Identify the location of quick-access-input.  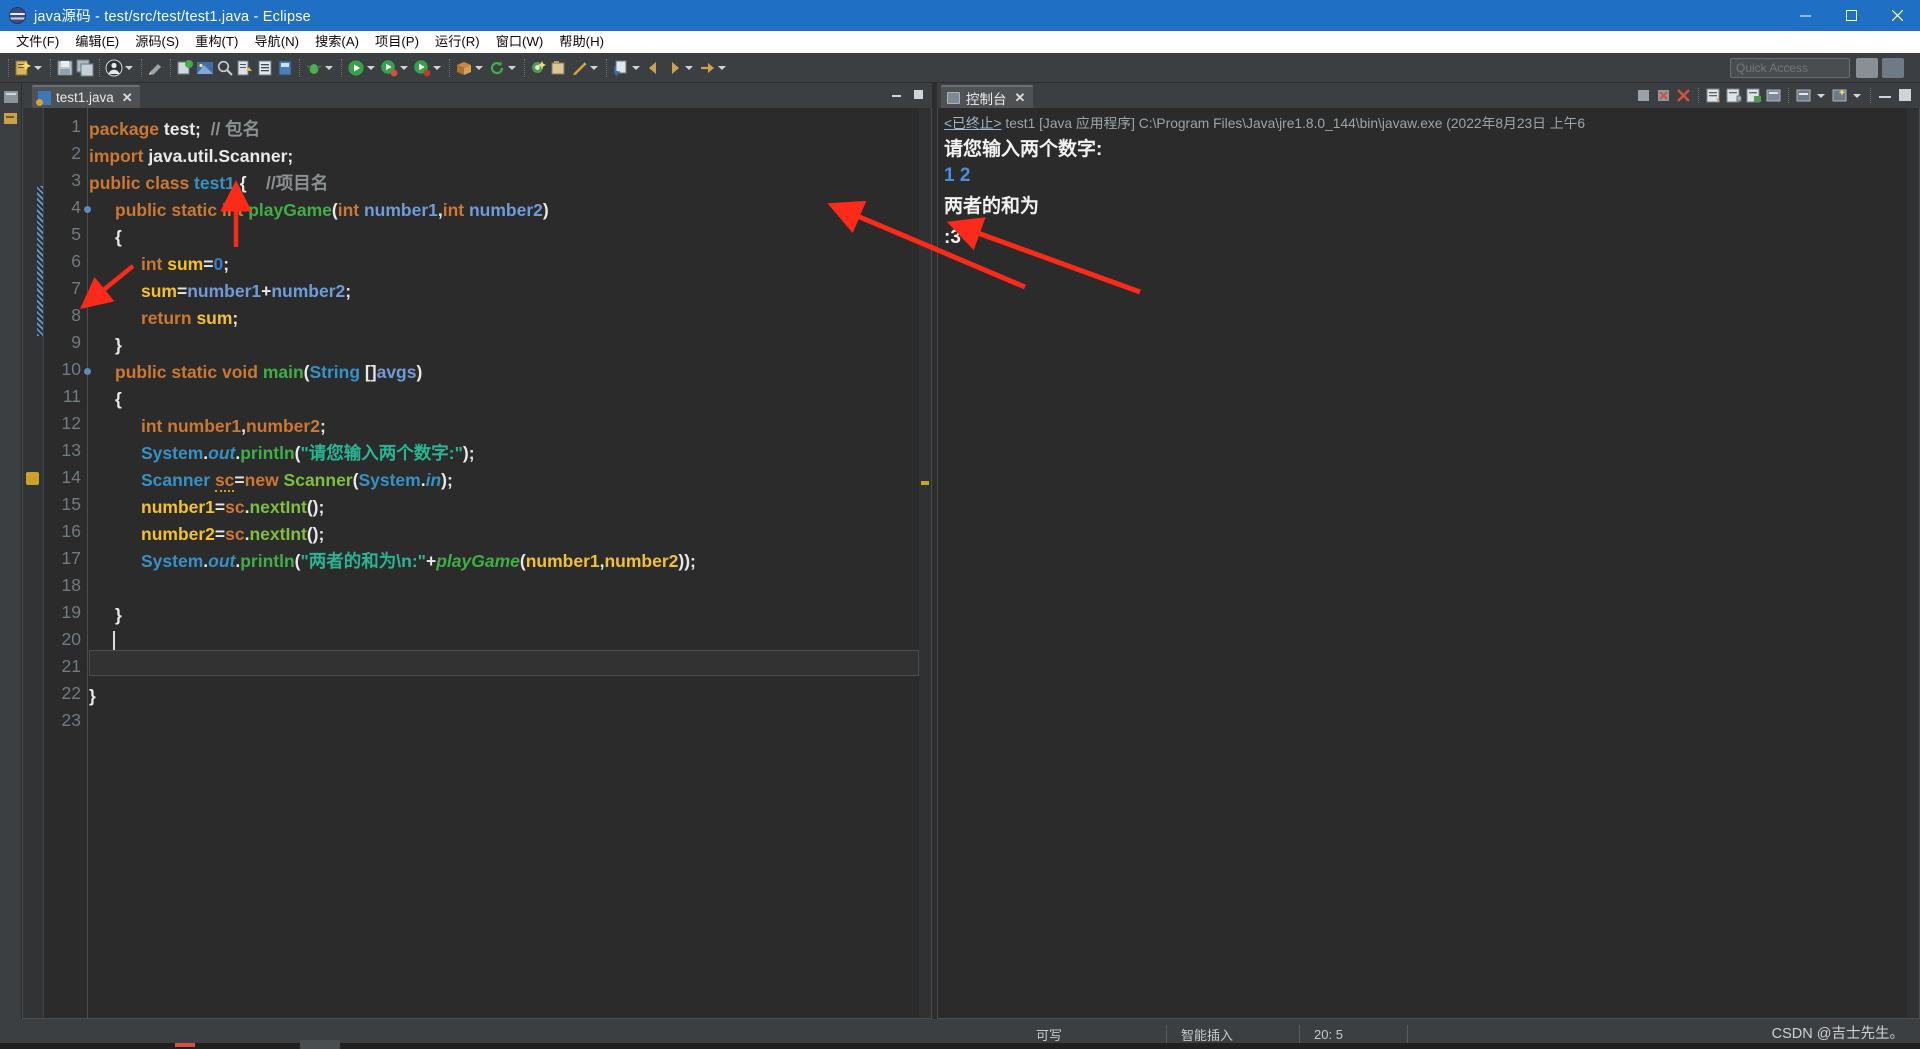
(1790, 68).